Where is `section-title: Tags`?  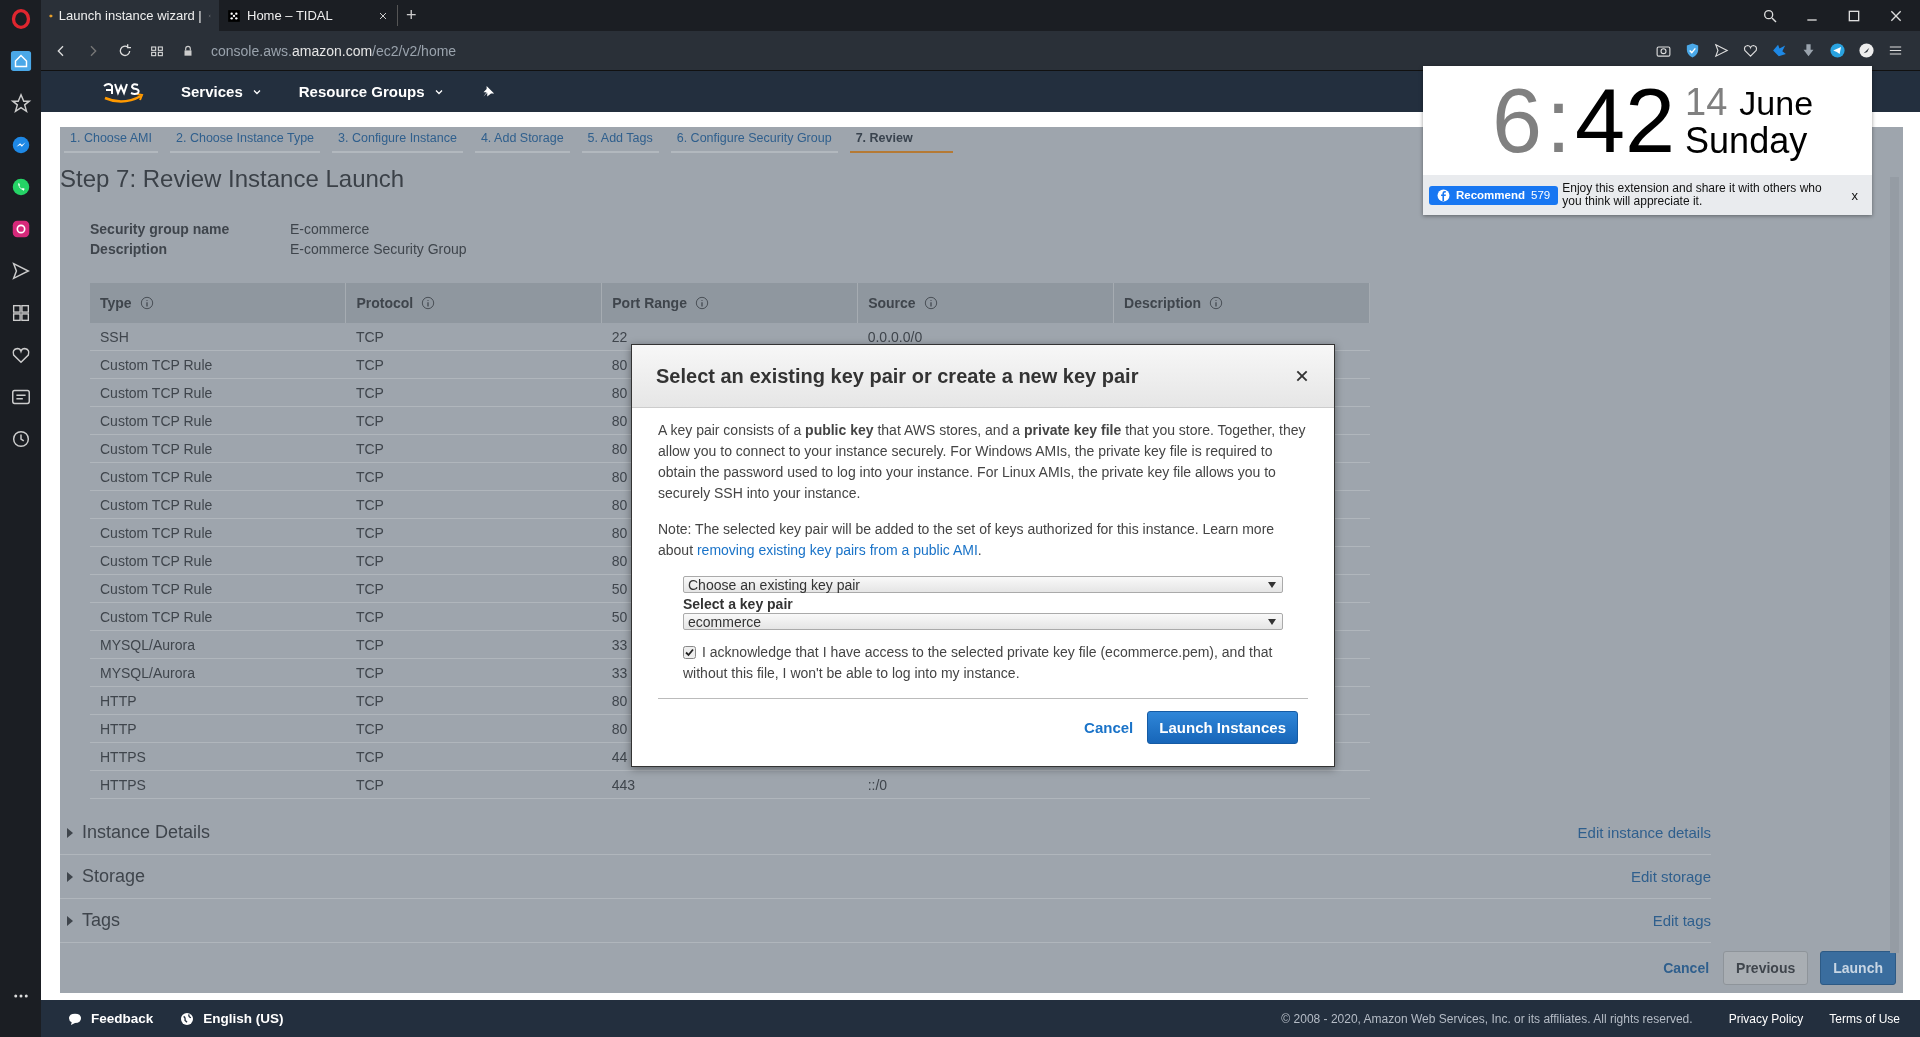 section-title: Tags is located at coordinates (863, 920).